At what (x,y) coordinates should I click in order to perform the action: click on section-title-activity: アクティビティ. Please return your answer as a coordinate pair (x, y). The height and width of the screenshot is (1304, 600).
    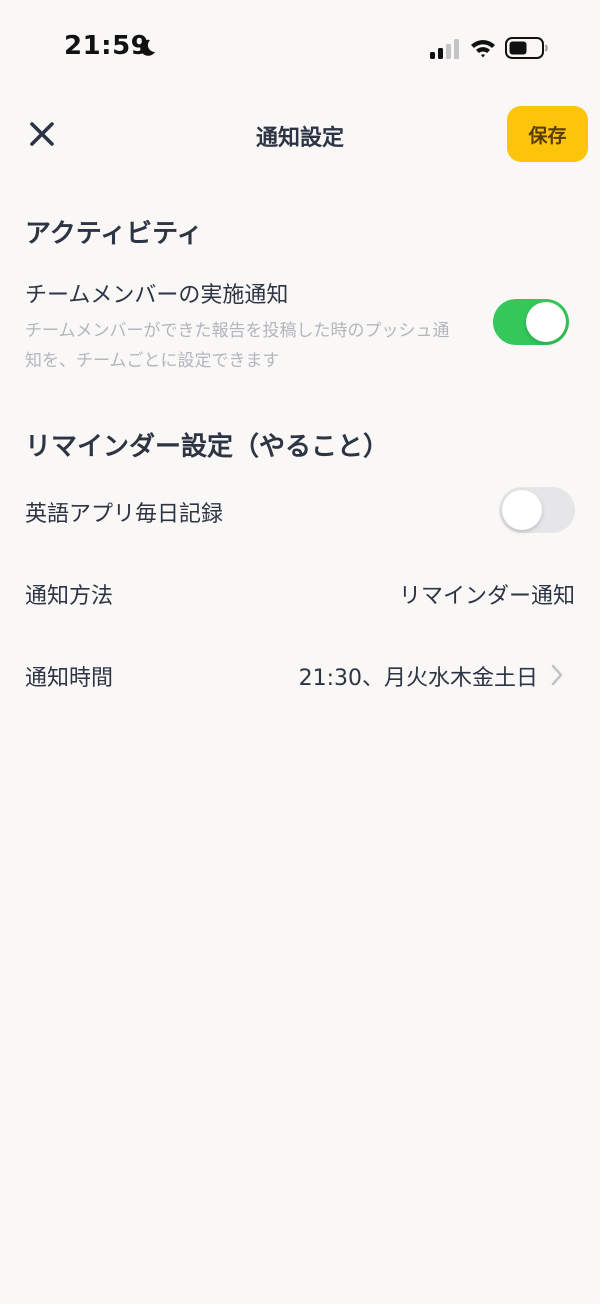
    Looking at the image, I should click on (114, 234).